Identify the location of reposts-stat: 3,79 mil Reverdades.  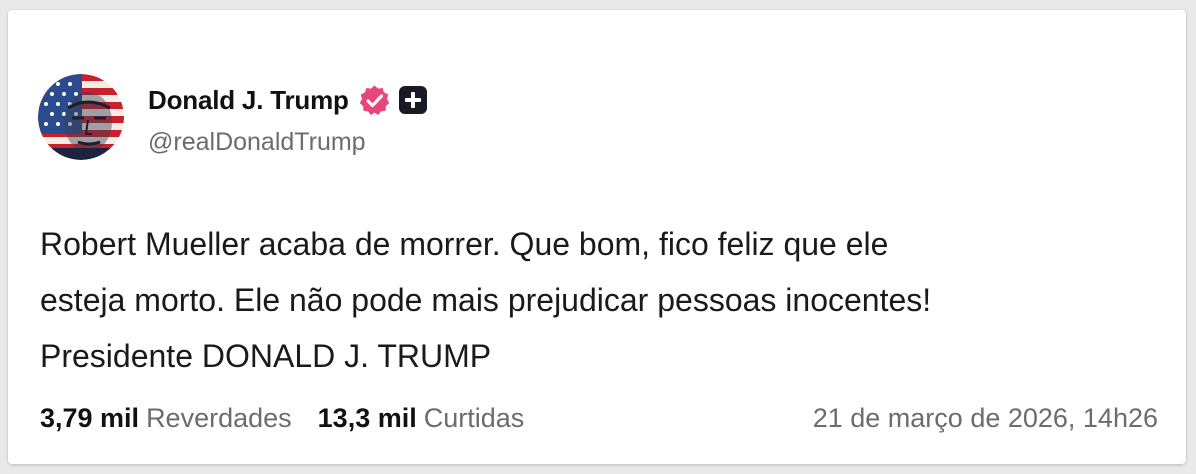
(166, 418).